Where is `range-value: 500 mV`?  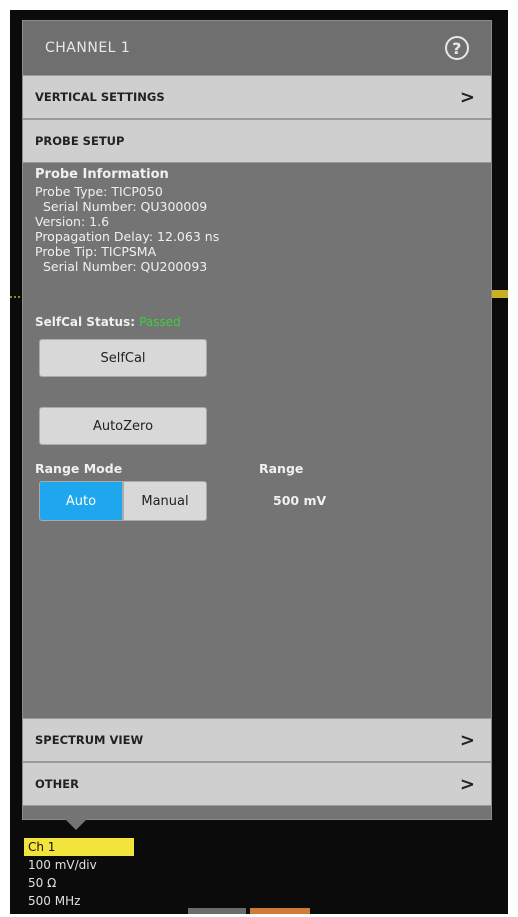 range-value: 500 mV is located at coordinates (300, 500).